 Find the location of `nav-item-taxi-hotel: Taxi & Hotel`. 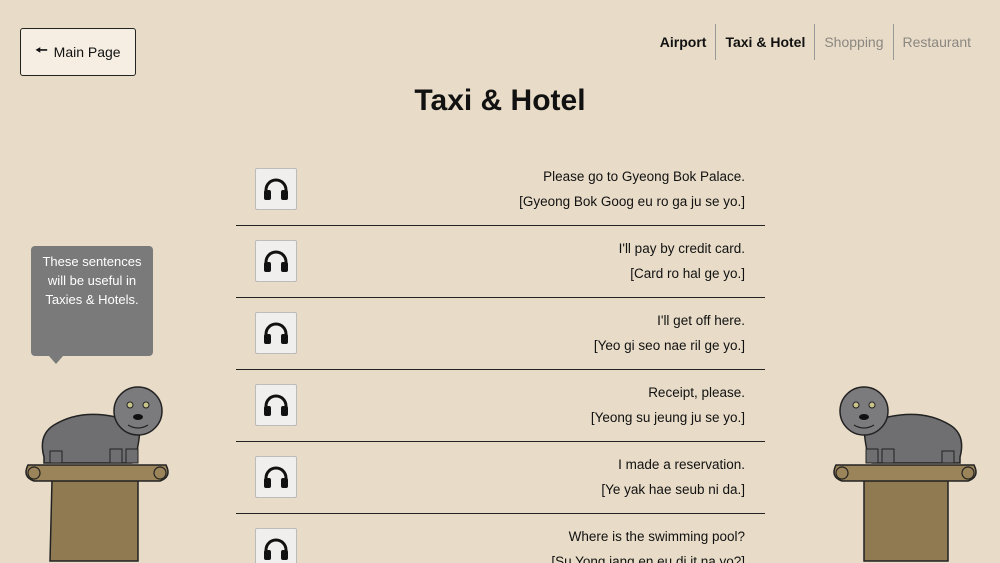

nav-item-taxi-hotel: Taxi & Hotel is located at coordinates (764, 42).